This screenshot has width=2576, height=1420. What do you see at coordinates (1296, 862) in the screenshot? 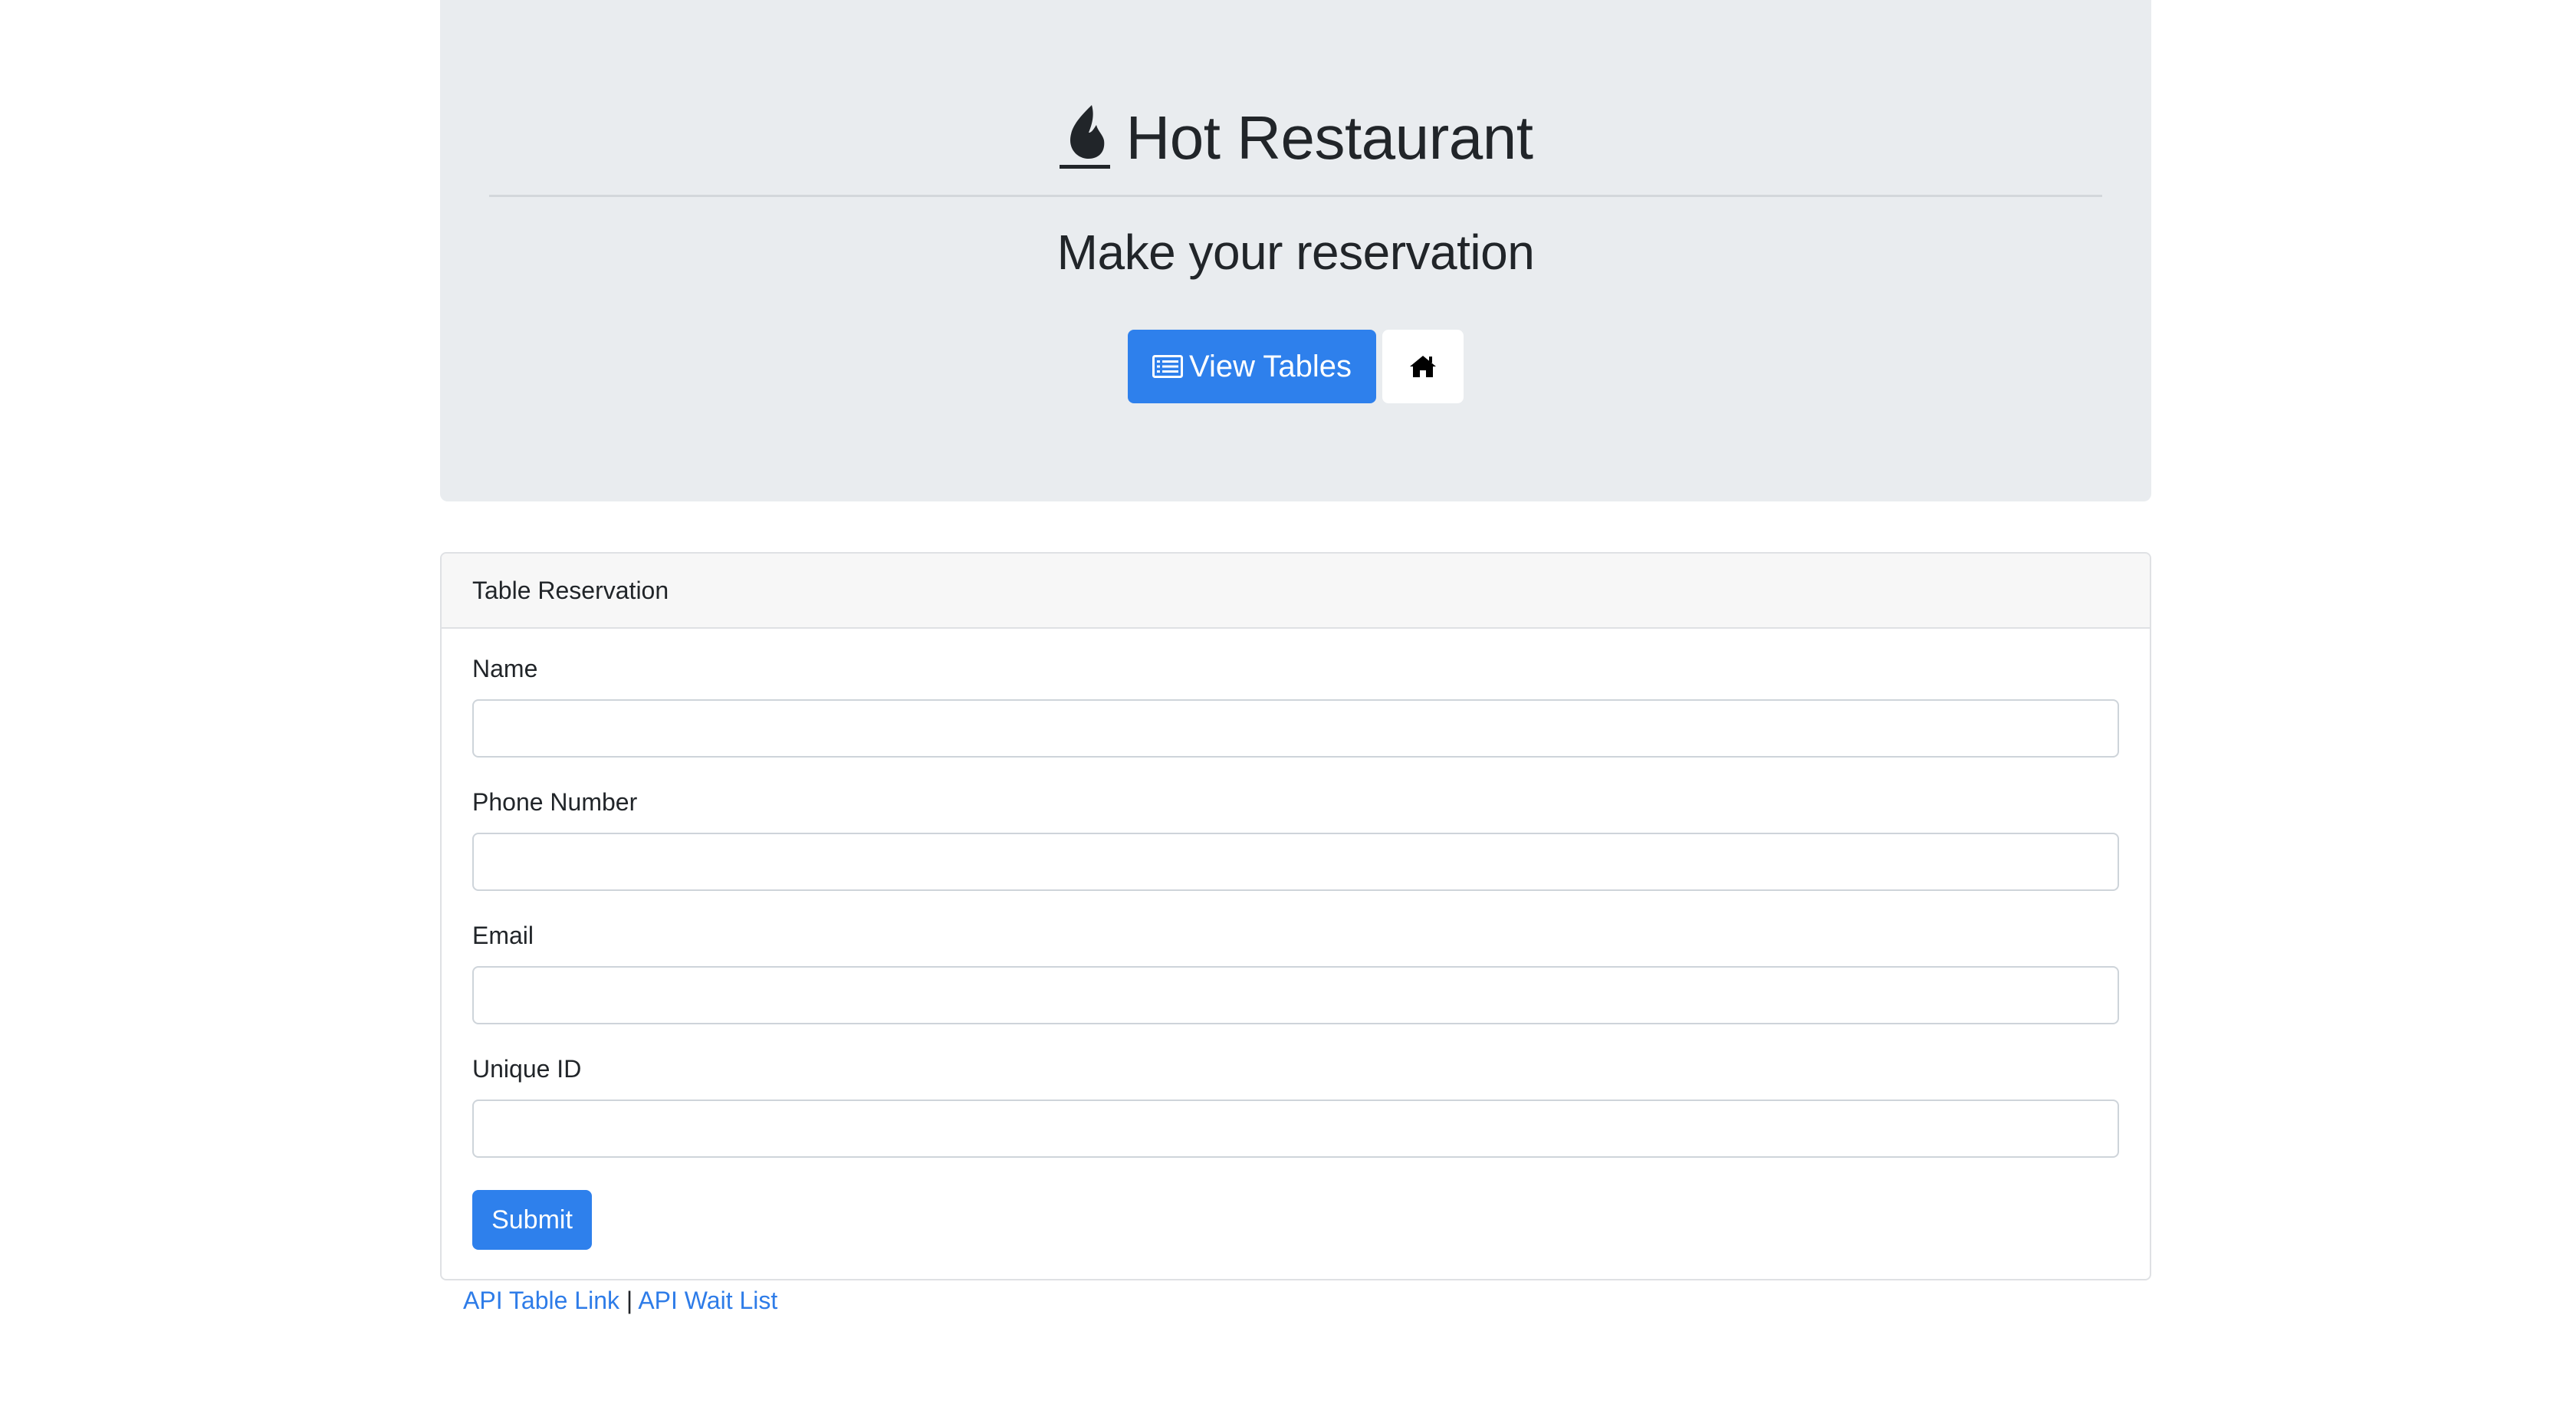
I see `phone-input` at bounding box center [1296, 862].